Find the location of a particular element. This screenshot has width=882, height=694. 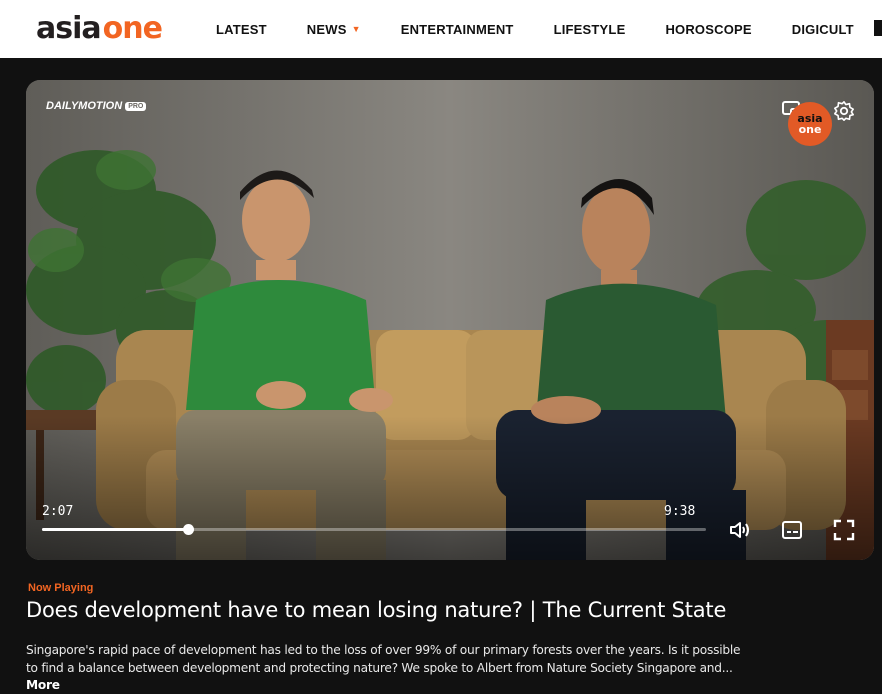

more-link: More is located at coordinates (43, 685).